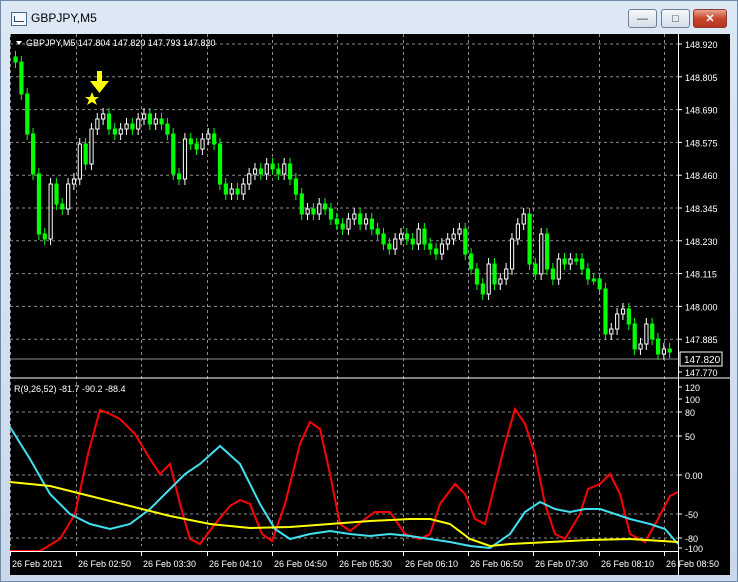 Image resolution: width=738 pixels, height=582 pixels. I want to click on time-tick-label: 26 Feb 08:10, so click(627, 564).